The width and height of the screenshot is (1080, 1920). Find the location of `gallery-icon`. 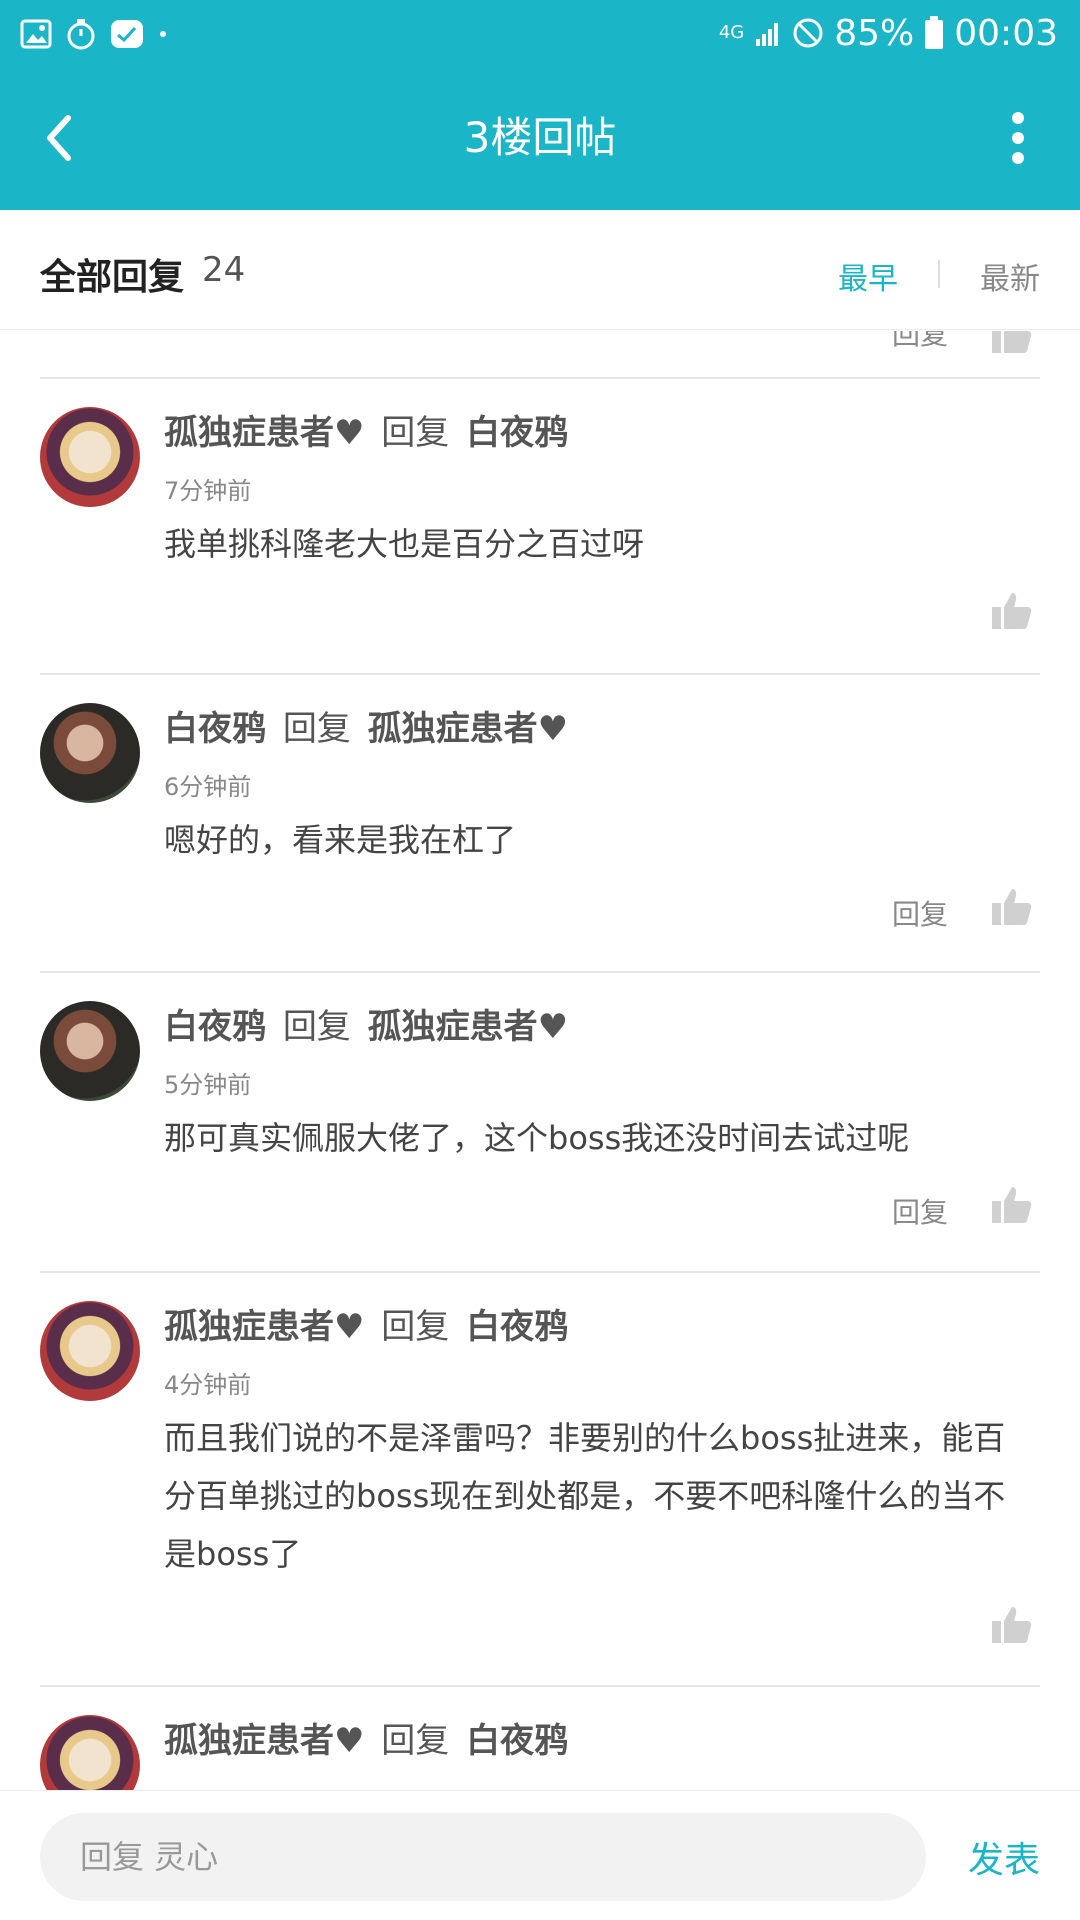

gallery-icon is located at coordinates (36, 34).